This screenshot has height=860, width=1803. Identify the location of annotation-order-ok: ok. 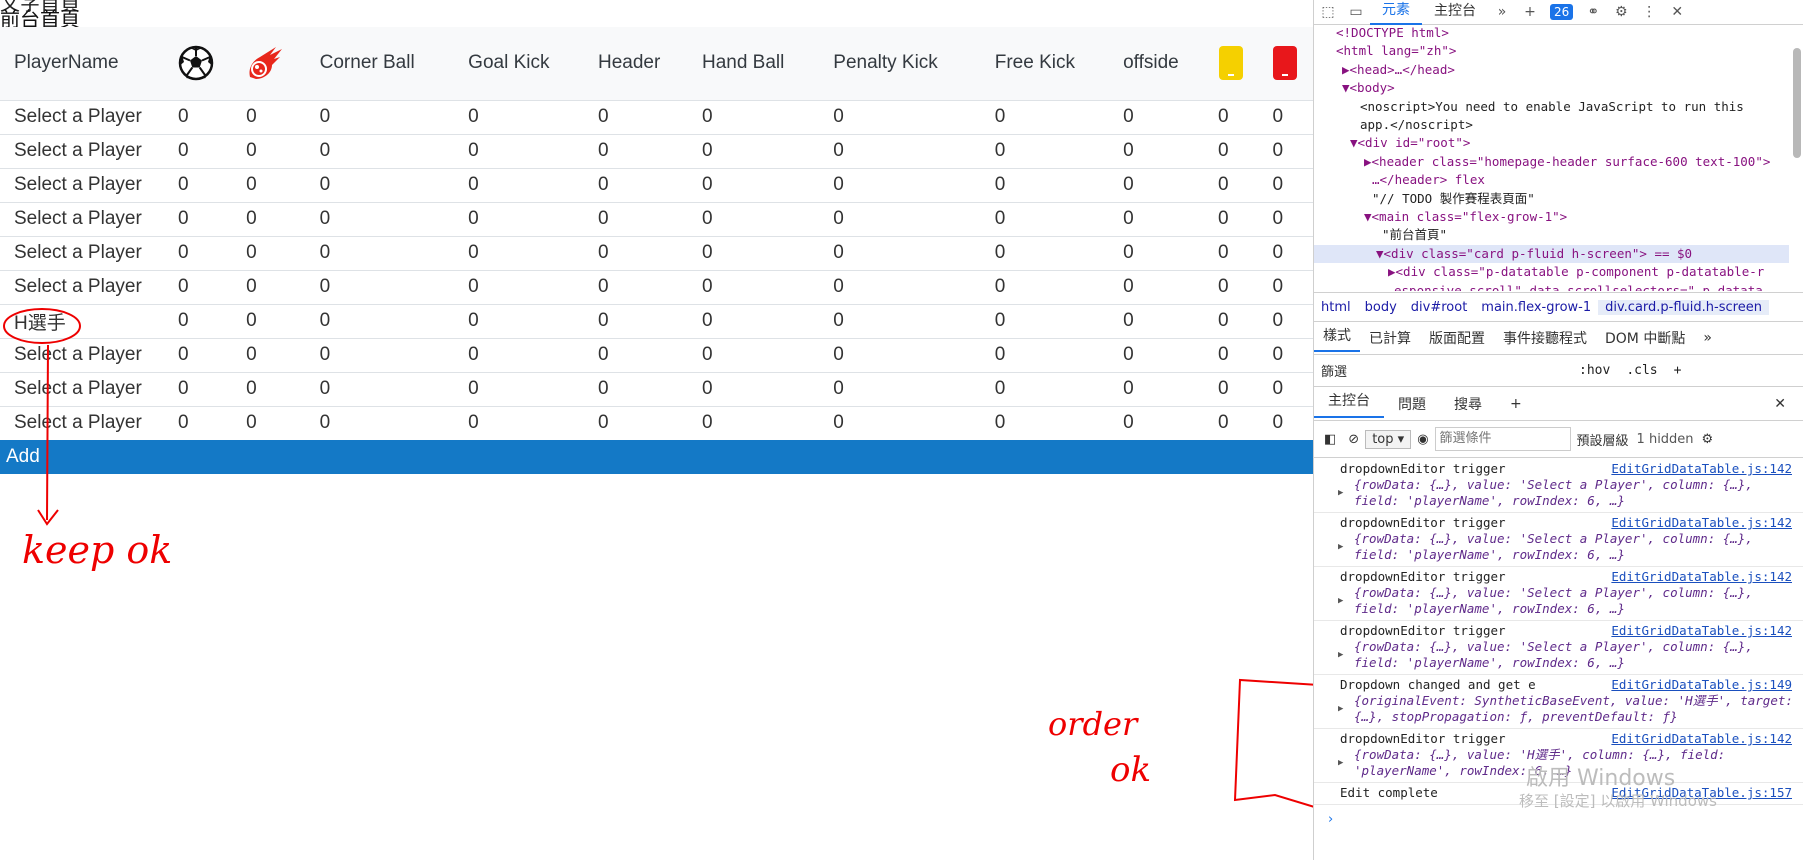
(1131, 770).